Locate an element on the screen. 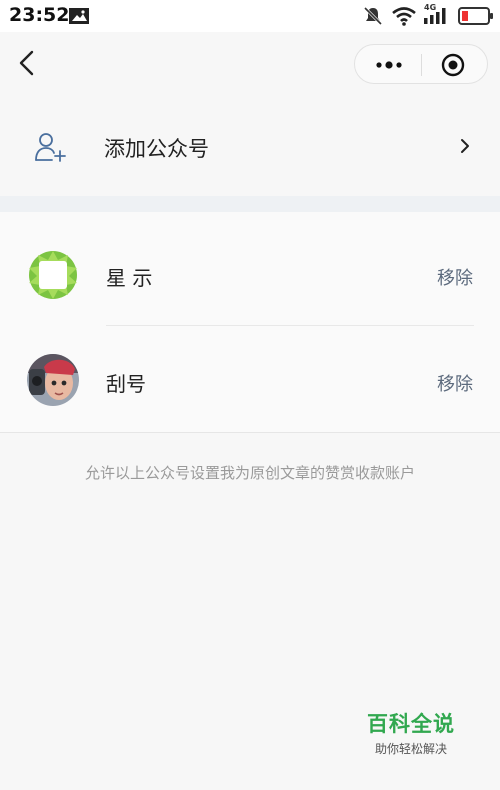  capsule-menu is located at coordinates (421, 64).